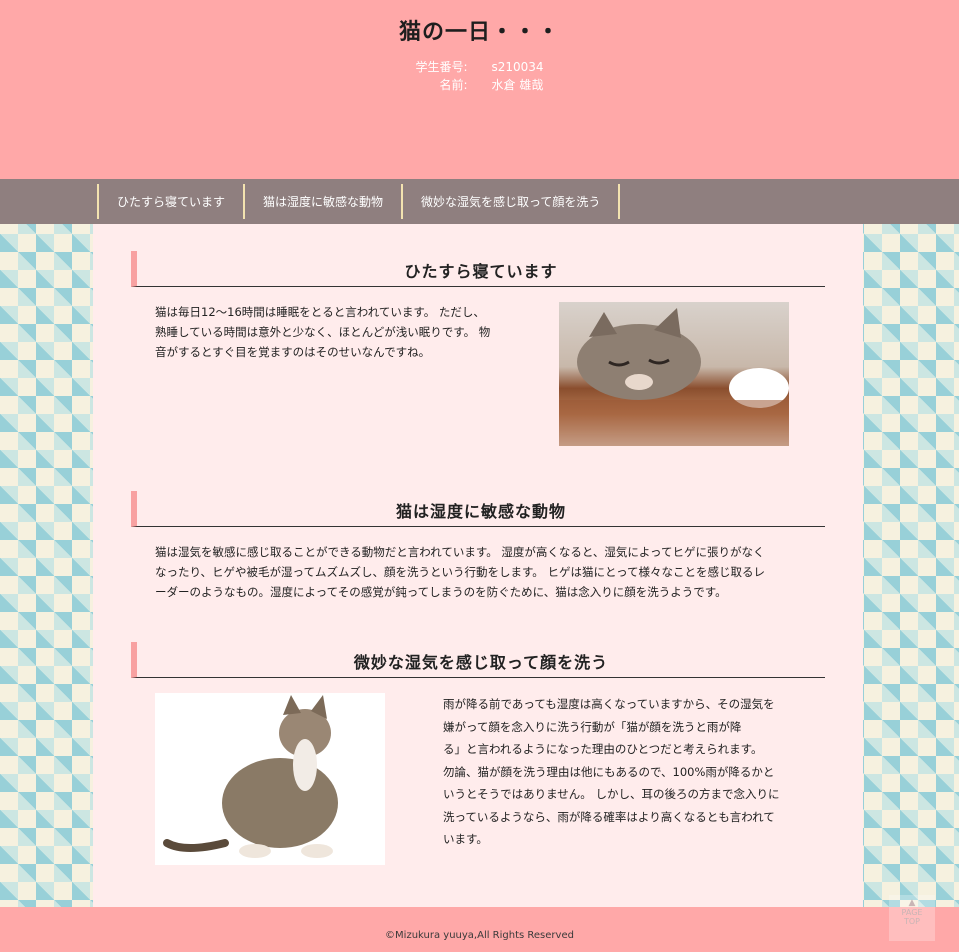 Image resolution: width=959 pixels, height=952 pixels. What do you see at coordinates (479, 85) in the screenshot?
I see `name-row: 名前: 水倉 雄哉` at bounding box center [479, 85].